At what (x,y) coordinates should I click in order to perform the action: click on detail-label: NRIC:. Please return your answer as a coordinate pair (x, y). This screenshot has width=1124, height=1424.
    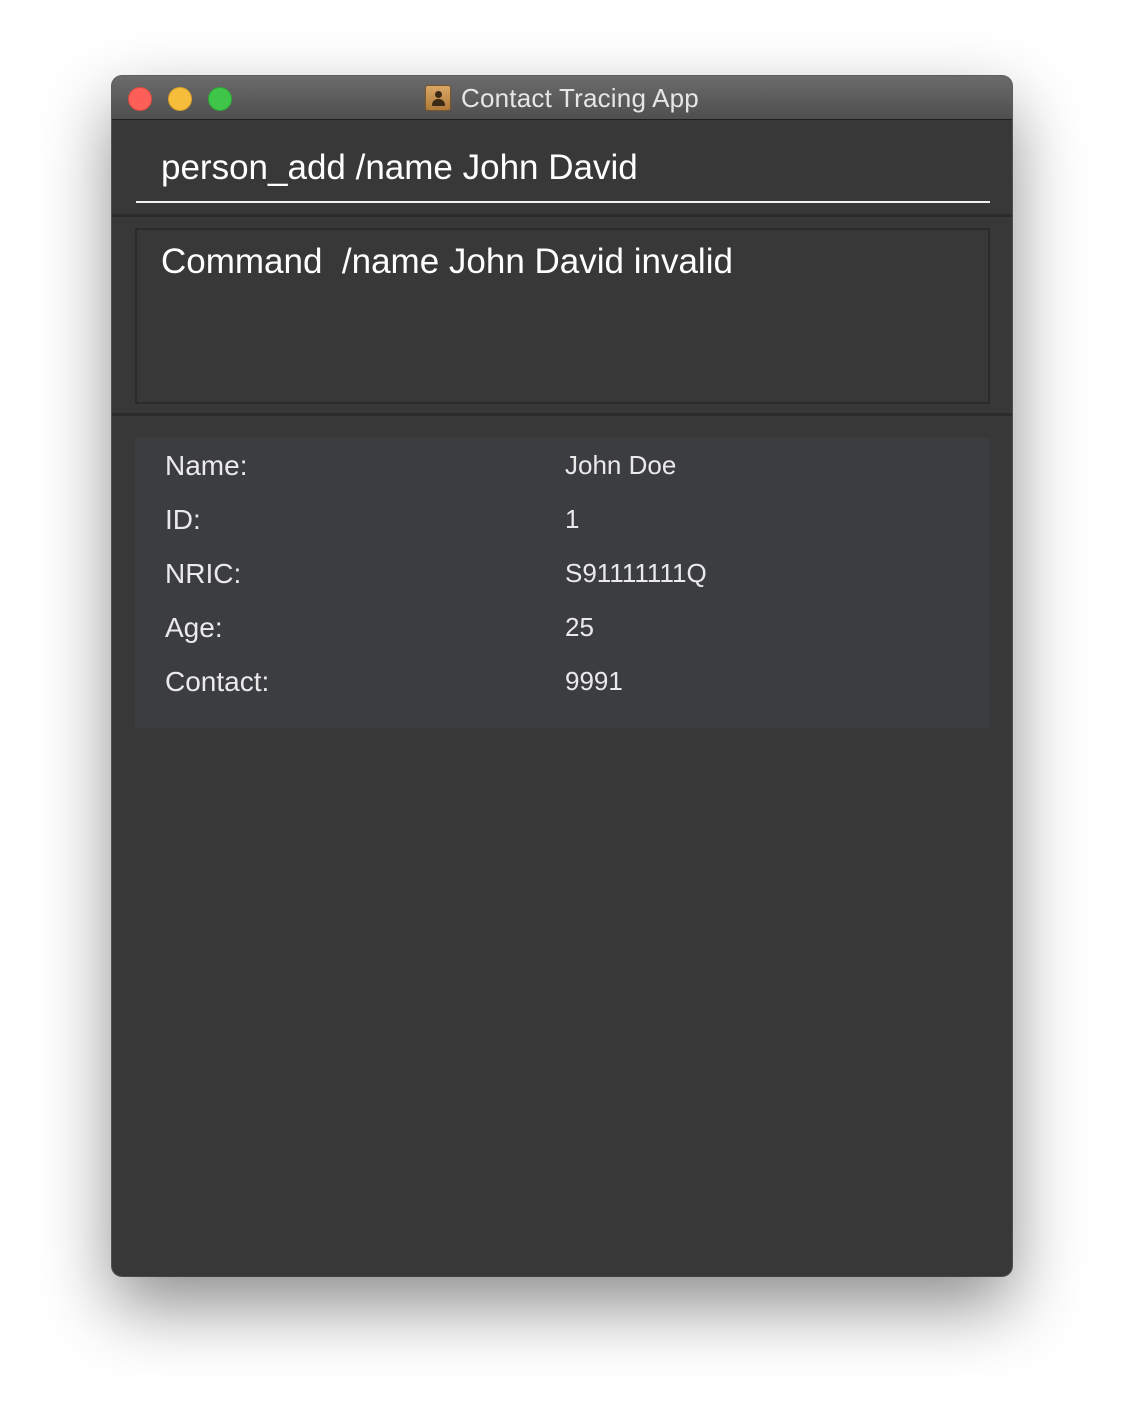
    Looking at the image, I should click on (203, 573).